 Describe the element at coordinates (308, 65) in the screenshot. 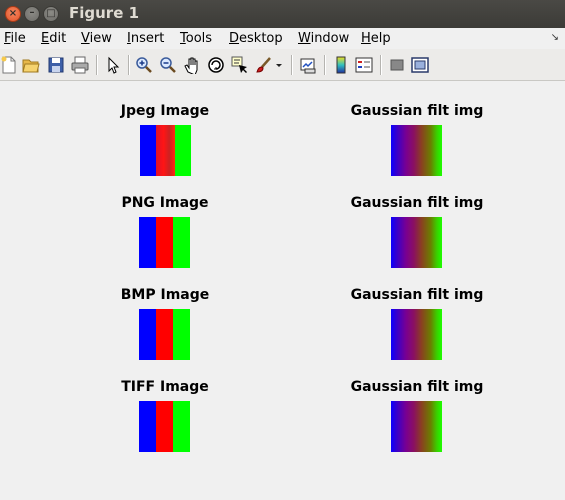

I see `link-plot-icon` at that location.